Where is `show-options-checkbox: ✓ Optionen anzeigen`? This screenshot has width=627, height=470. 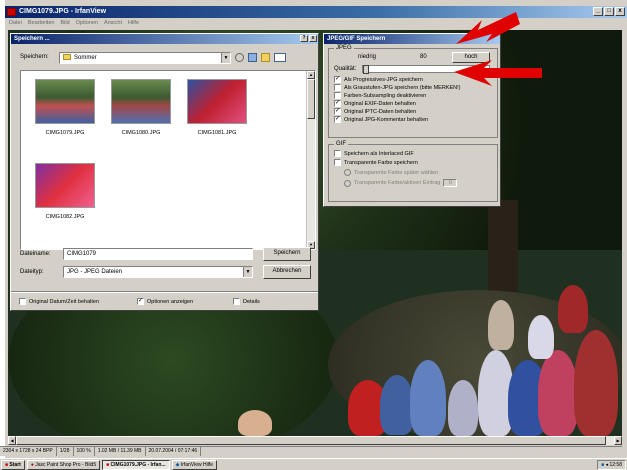 show-options-checkbox: ✓ Optionen anzeigen is located at coordinates (165, 301).